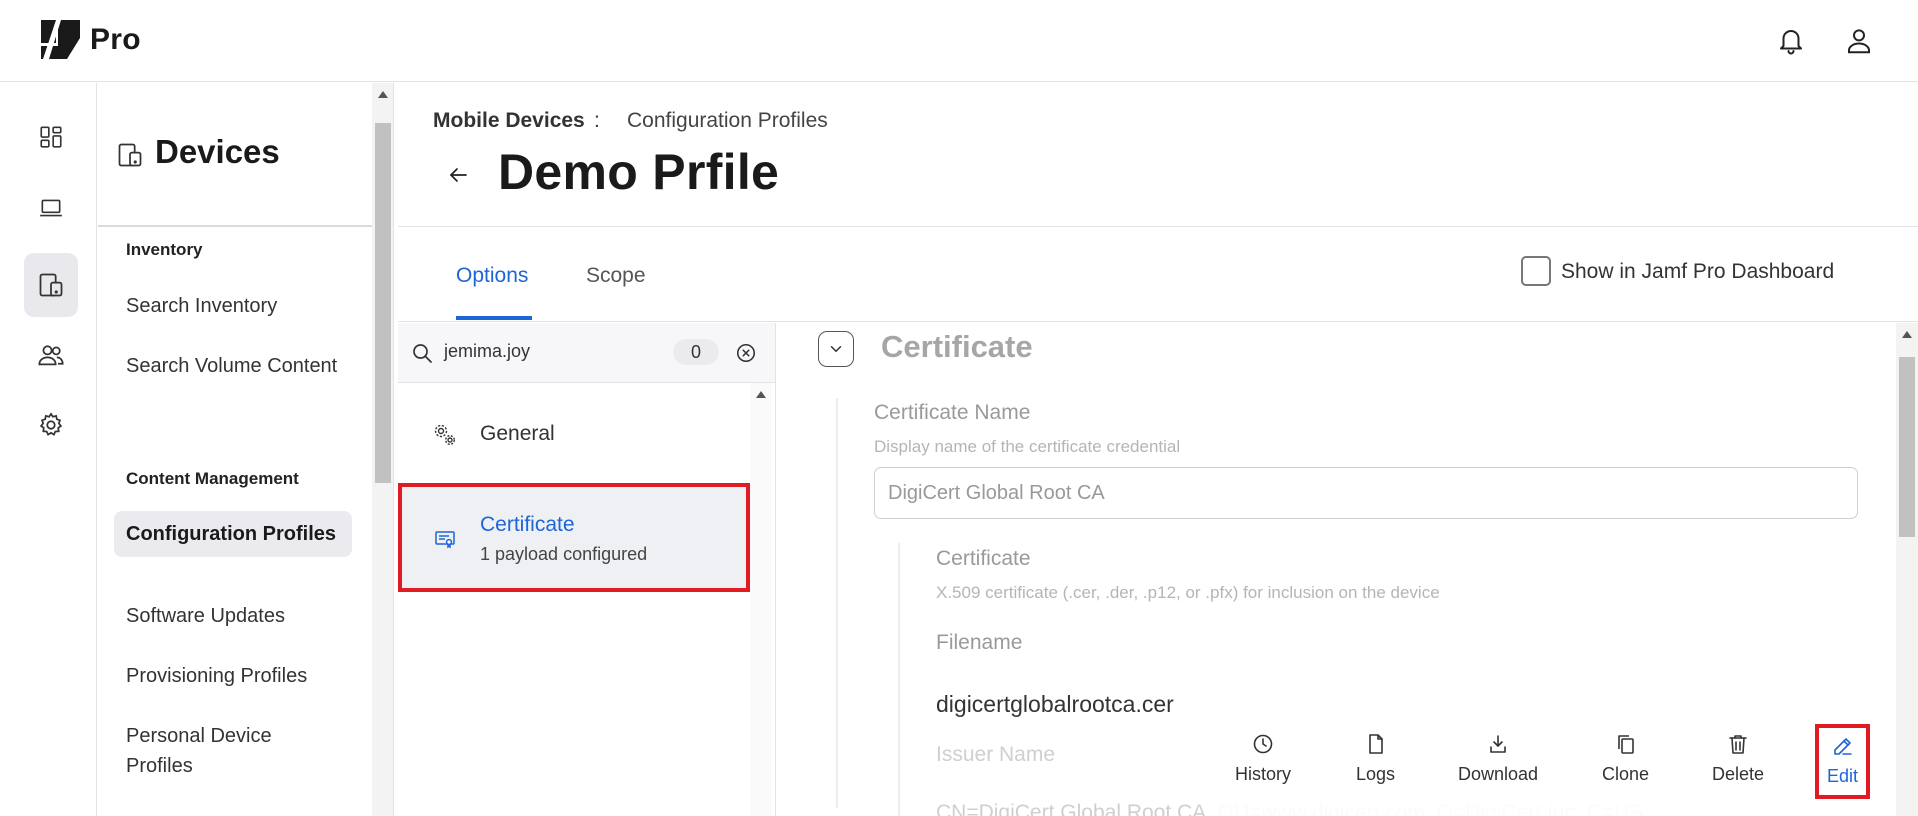 Image resolution: width=1918 pixels, height=816 pixels. What do you see at coordinates (1843, 776) in the screenshot?
I see `edit-label: Edit` at bounding box center [1843, 776].